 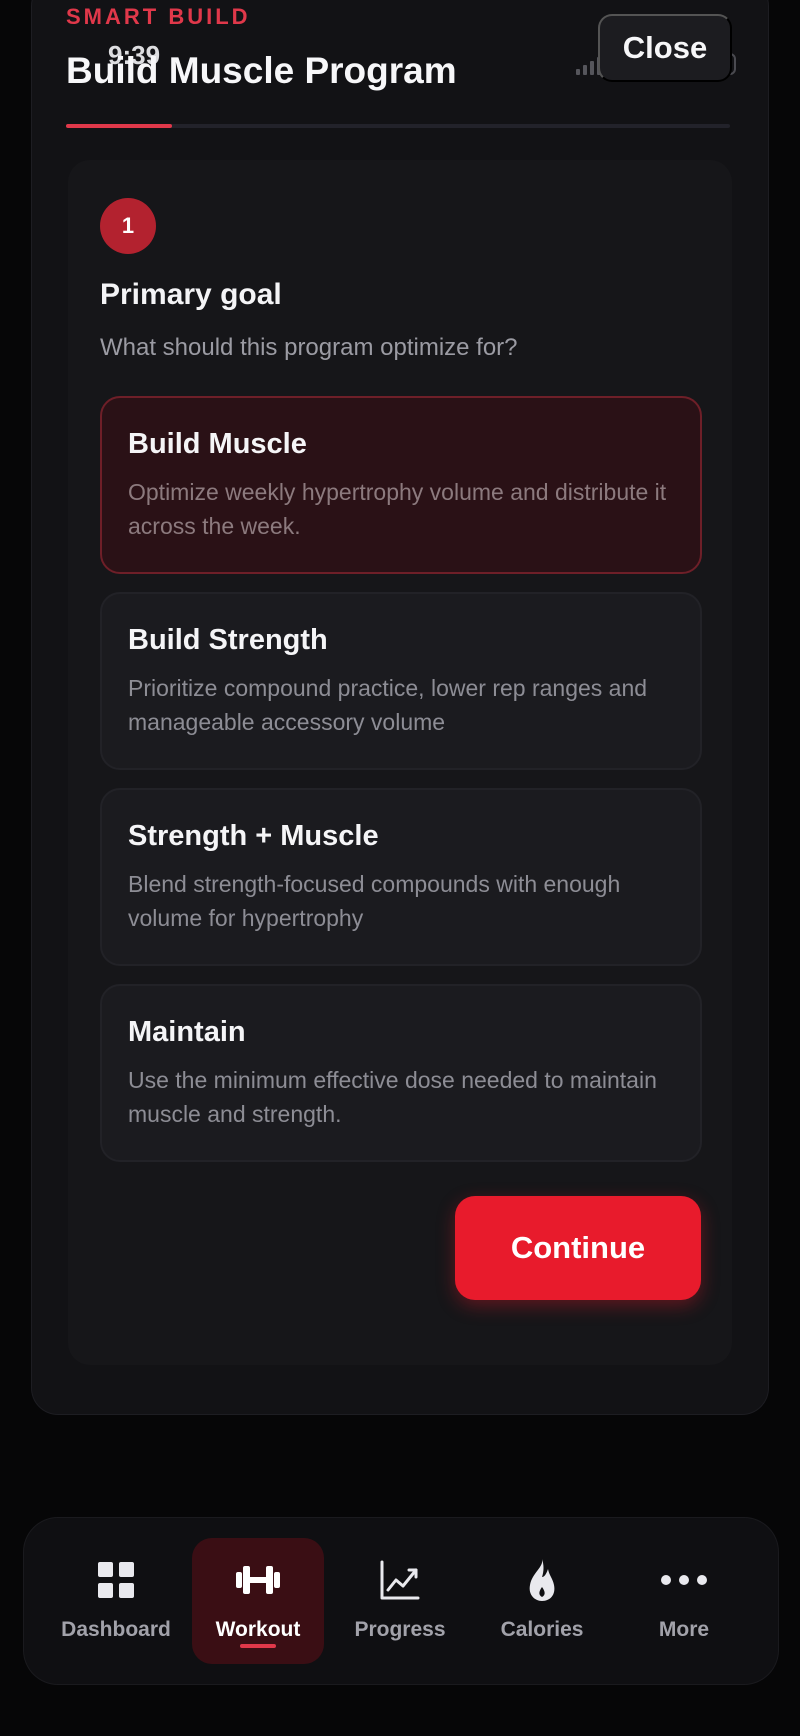 What do you see at coordinates (400, 1580) in the screenshot?
I see `chart-icon` at bounding box center [400, 1580].